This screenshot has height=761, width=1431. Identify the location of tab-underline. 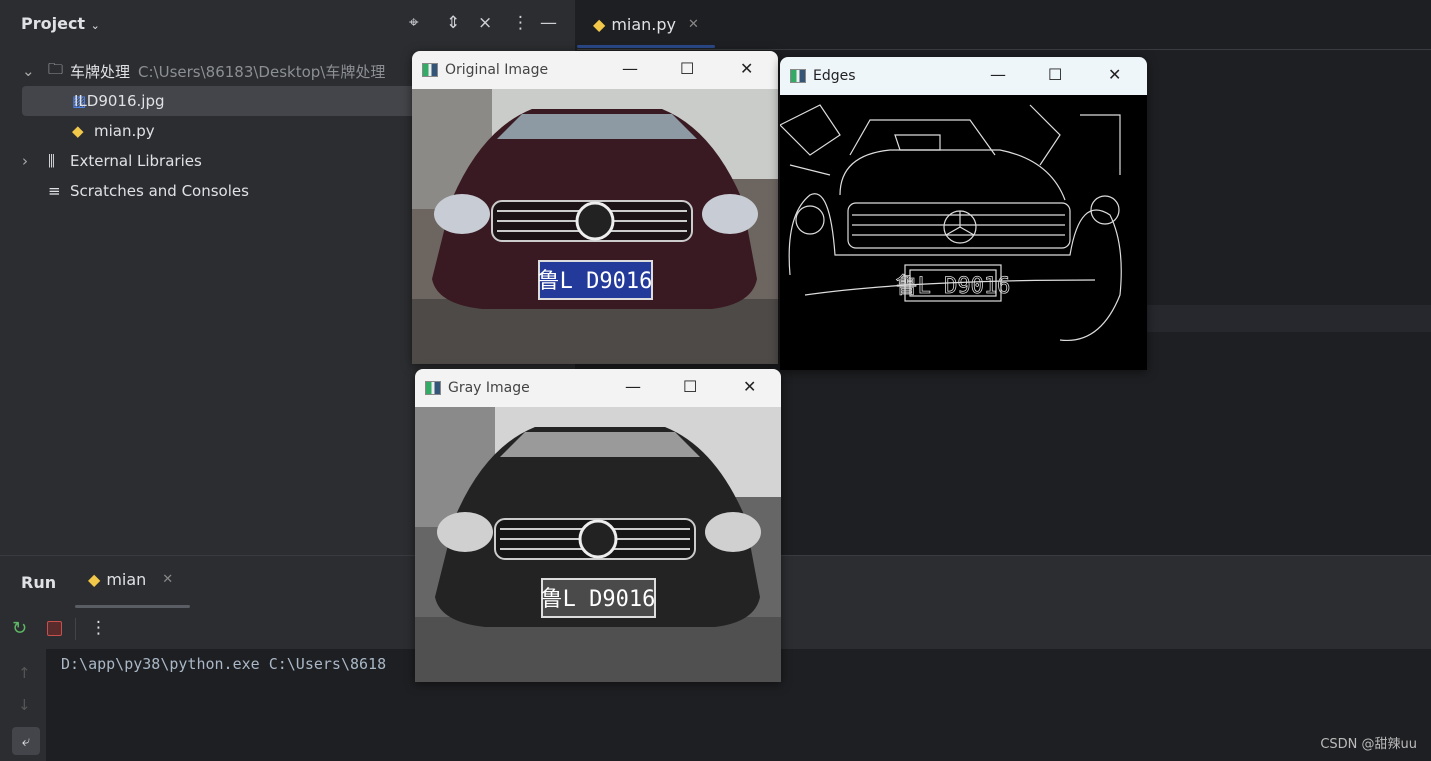
(646, 46).